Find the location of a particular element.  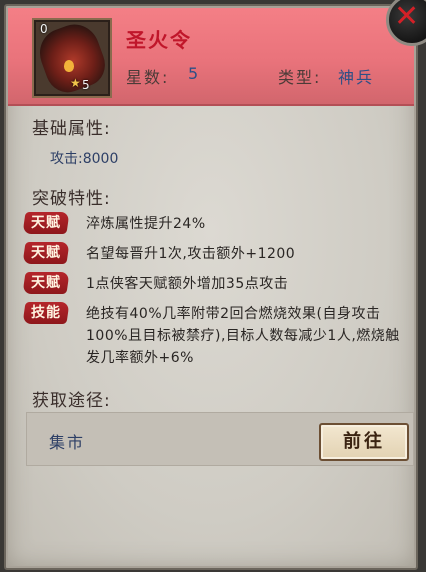

close-icon: ✕ is located at coordinates (407, 17).